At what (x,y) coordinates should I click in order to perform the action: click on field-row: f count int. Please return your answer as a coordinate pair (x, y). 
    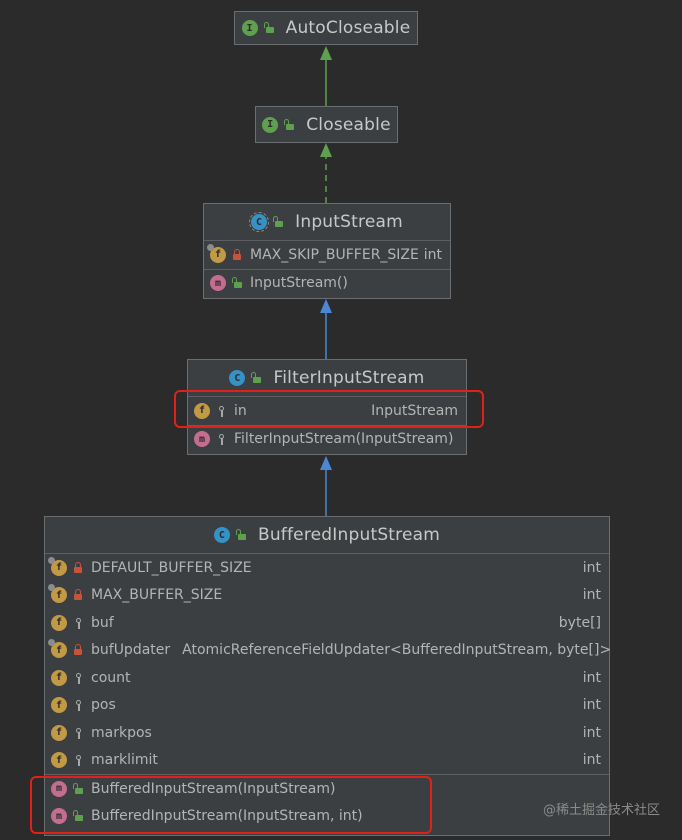
    Looking at the image, I should click on (327, 678).